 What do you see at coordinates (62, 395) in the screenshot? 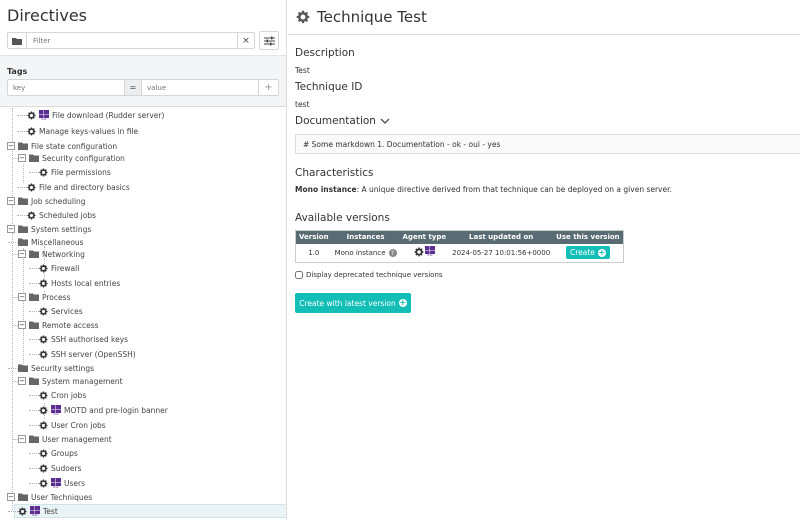
I see `tree-technique-item: Cron jobs` at bounding box center [62, 395].